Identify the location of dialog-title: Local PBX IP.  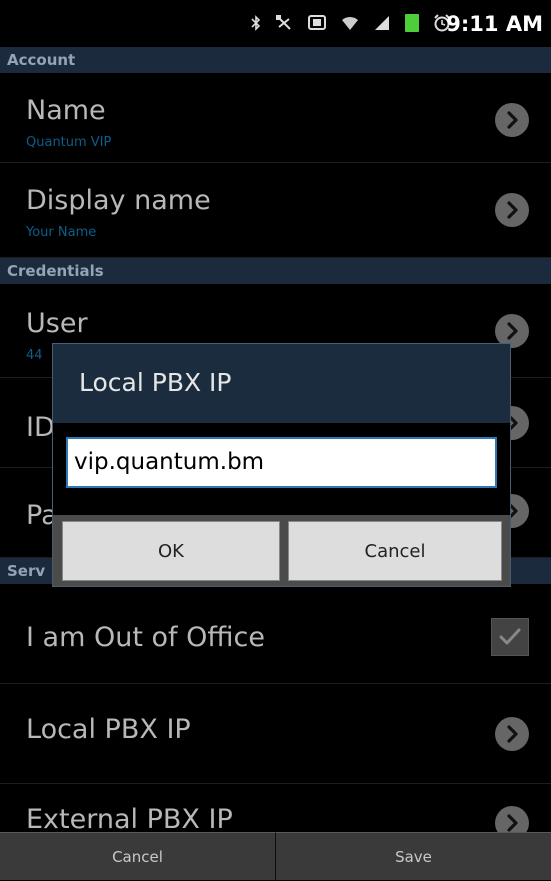
(155, 382).